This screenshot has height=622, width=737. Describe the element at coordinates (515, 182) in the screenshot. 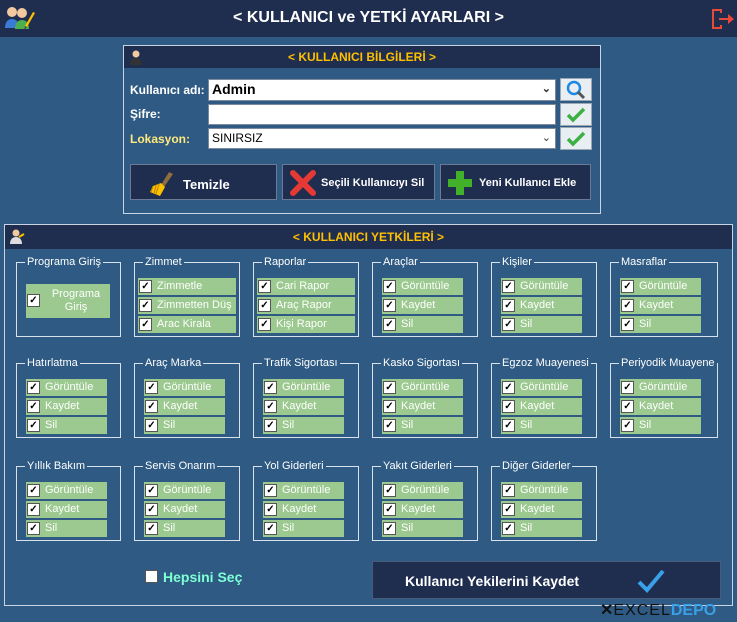

I see `add-user-button: Yeni Kullanıcı Ekle` at that location.